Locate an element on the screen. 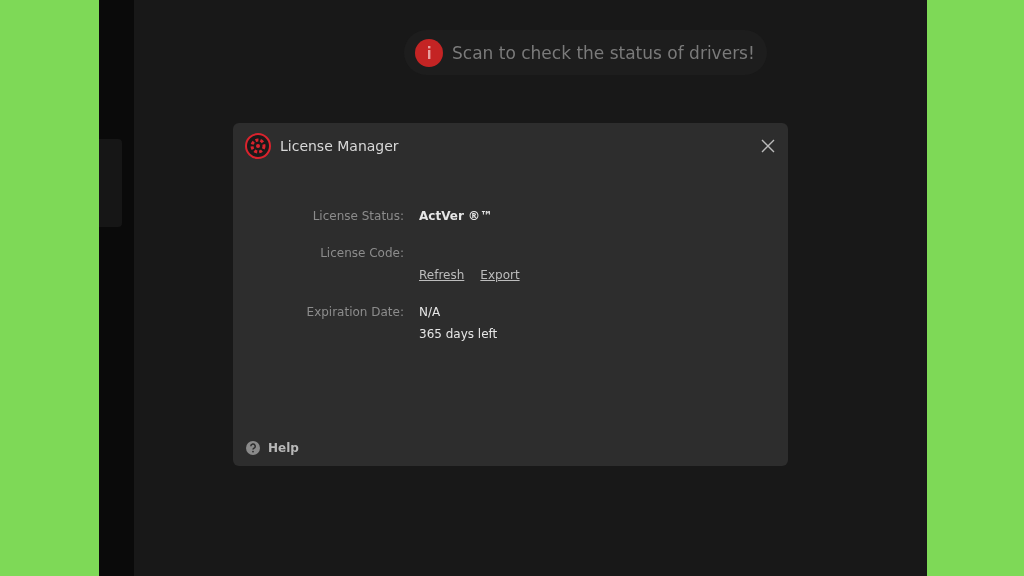  days-left: 365 days left is located at coordinates (458, 334).